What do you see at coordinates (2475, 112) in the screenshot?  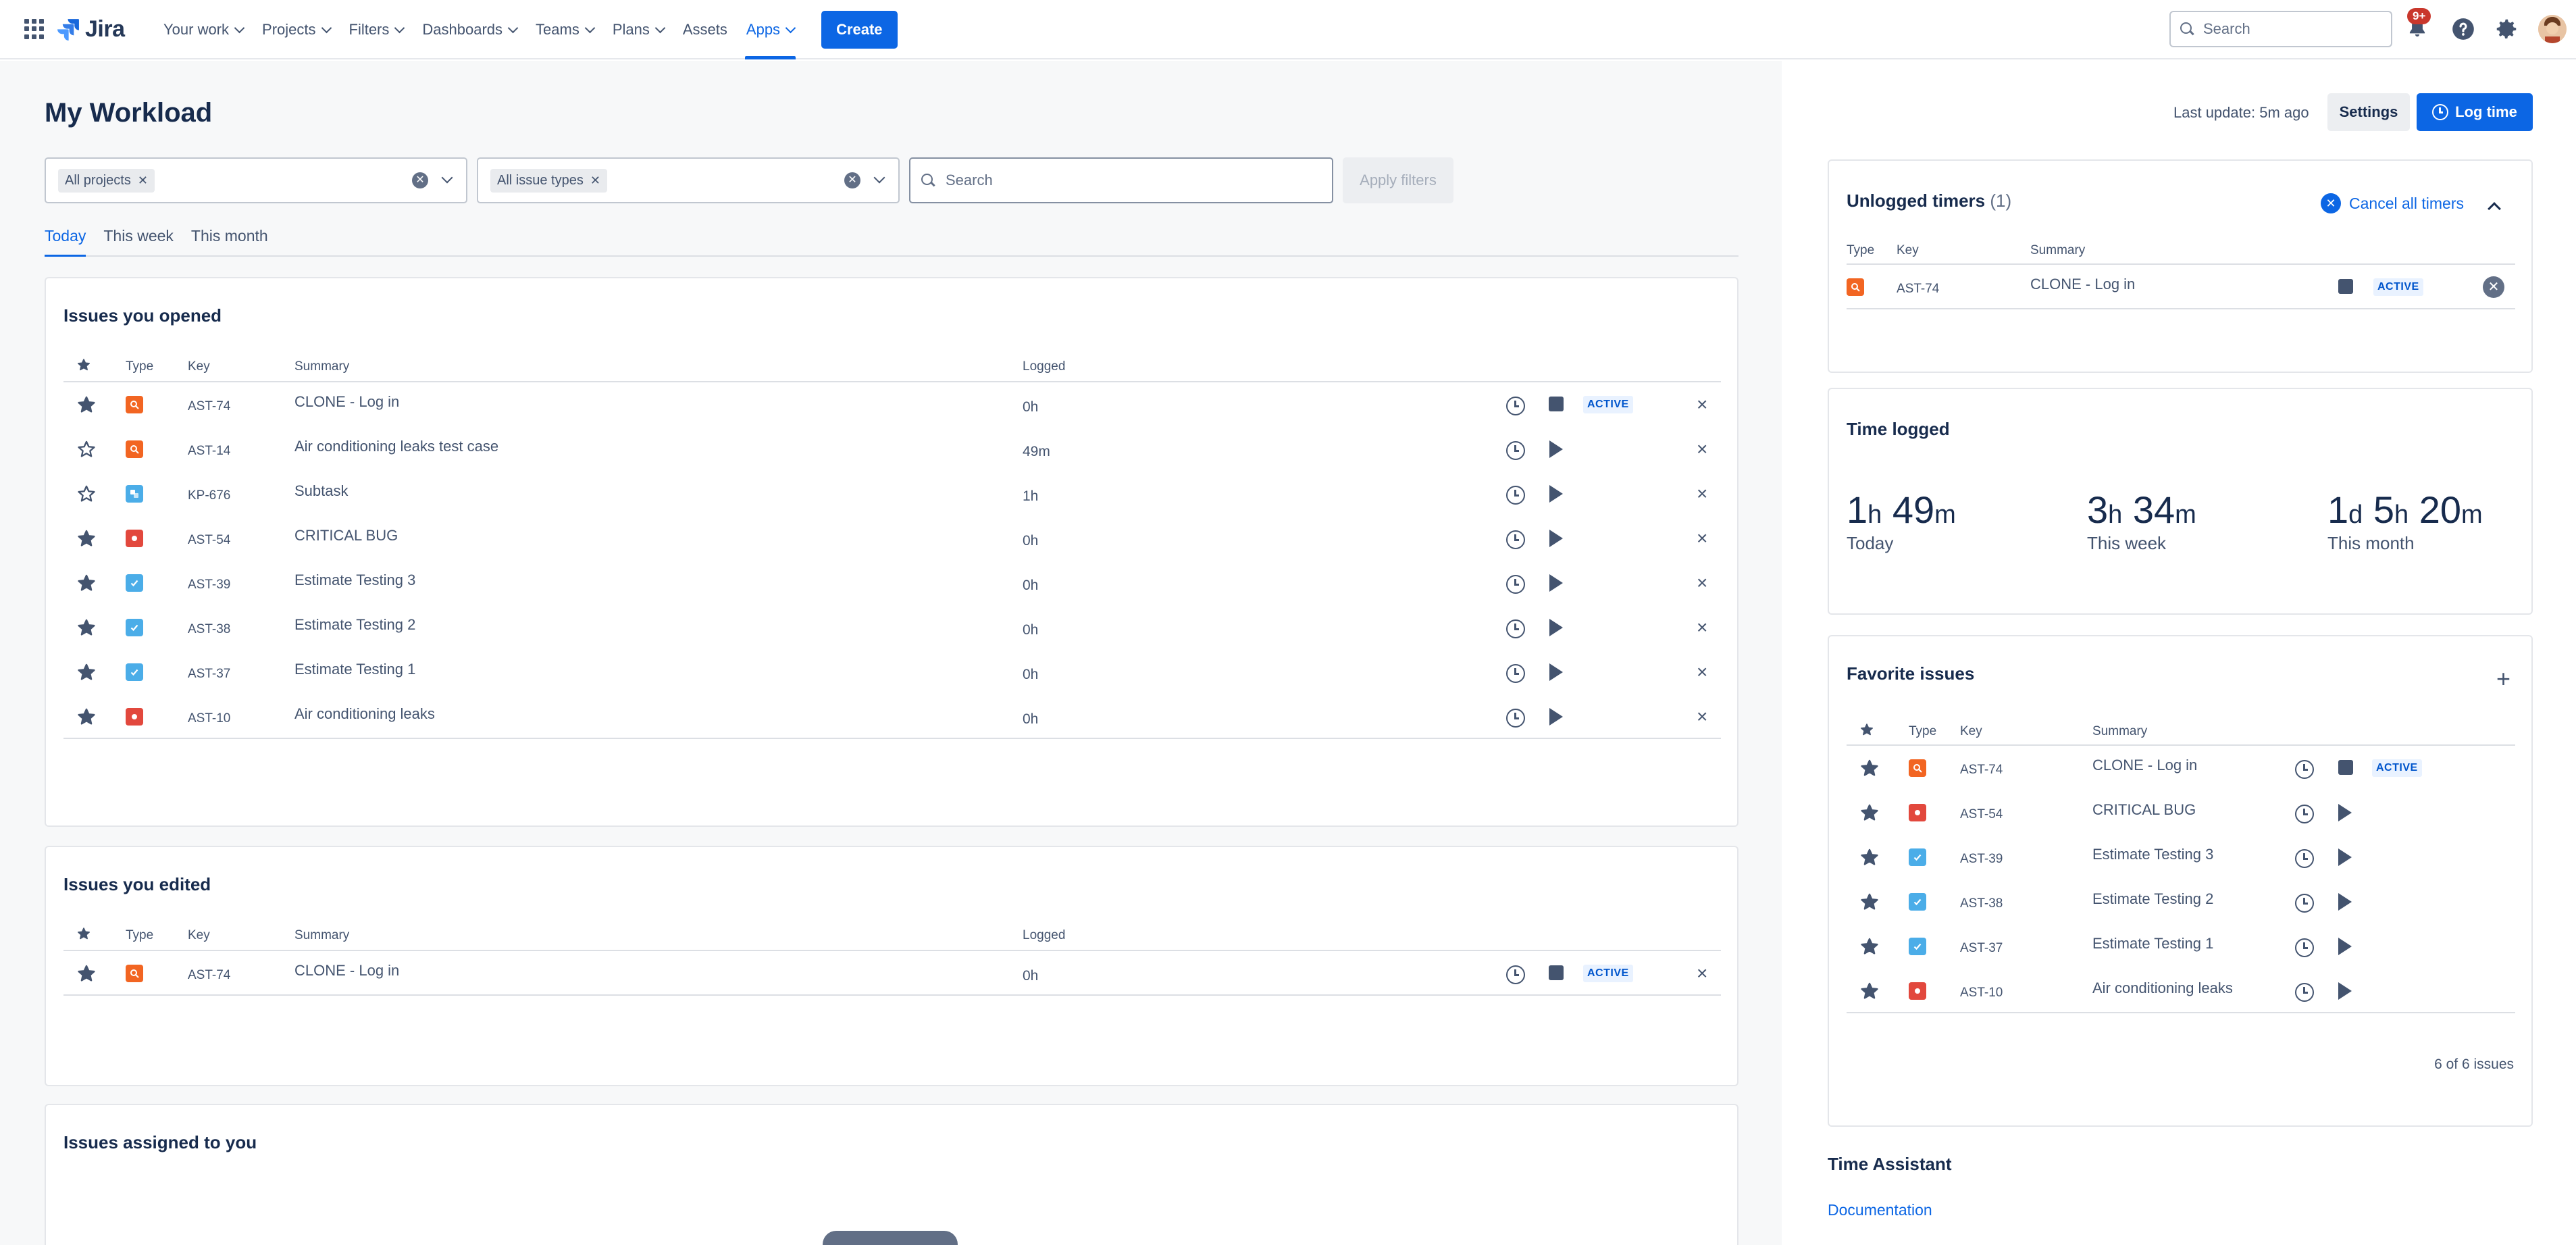 I see `log-time-button: Log time` at bounding box center [2475, 112].